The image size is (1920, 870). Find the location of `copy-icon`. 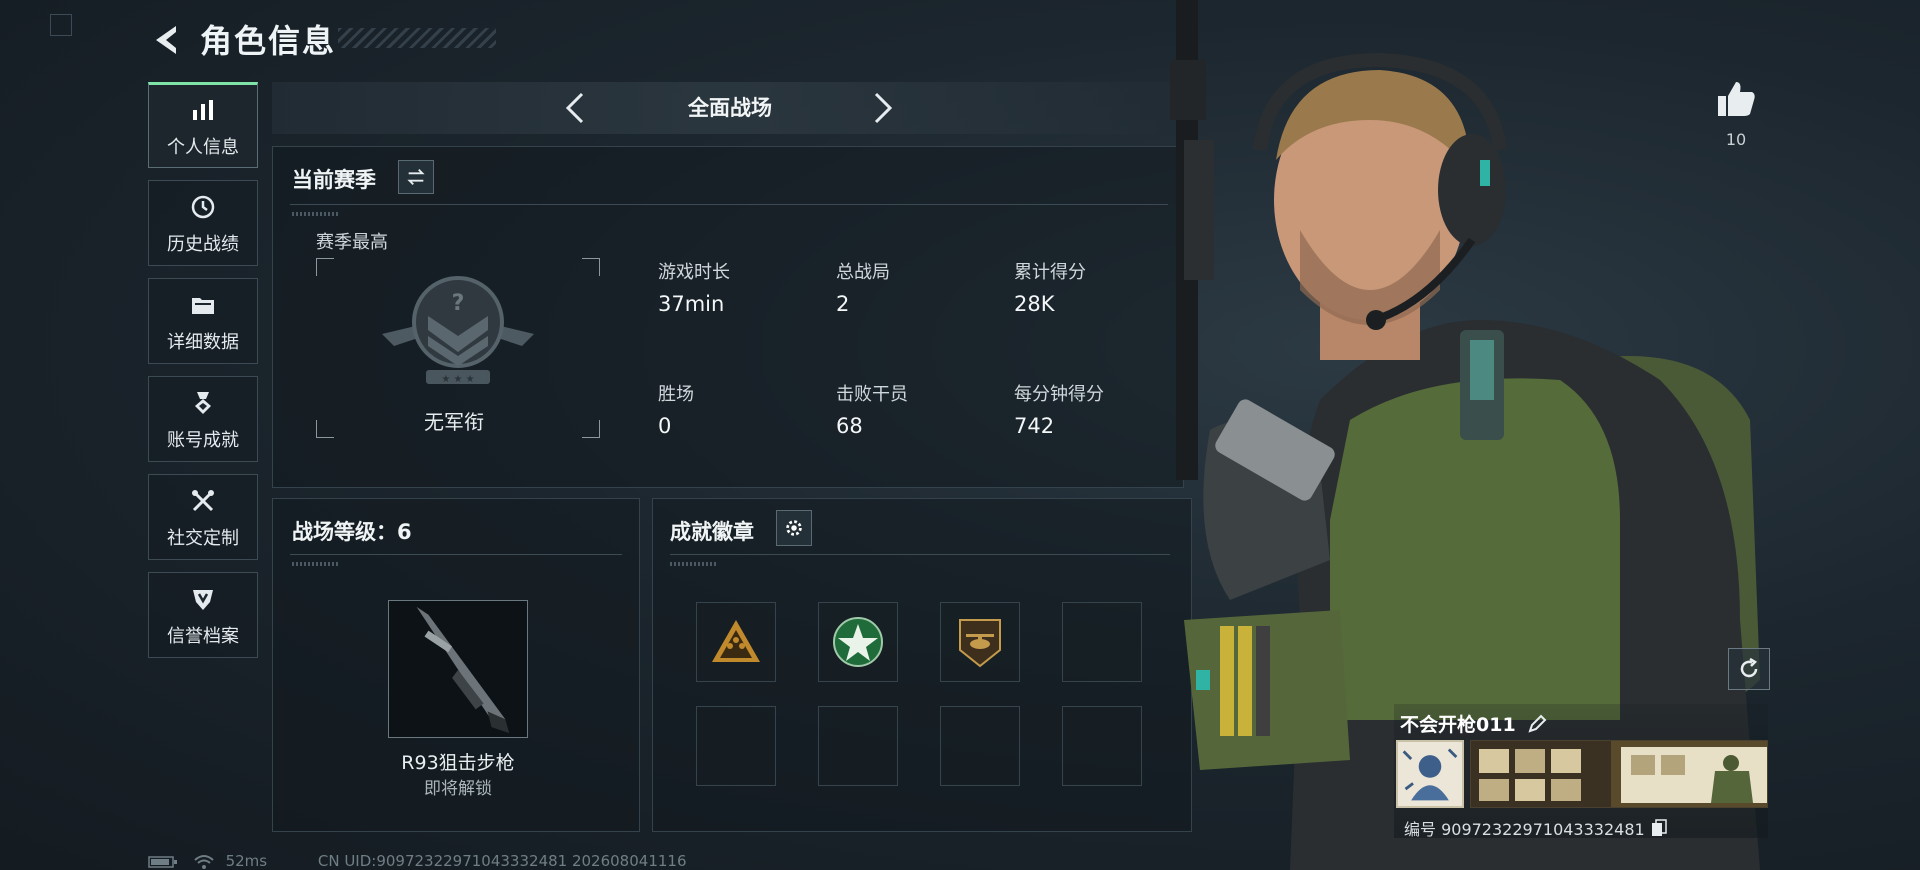

copy-icon is located at coordinates (1659, 828).